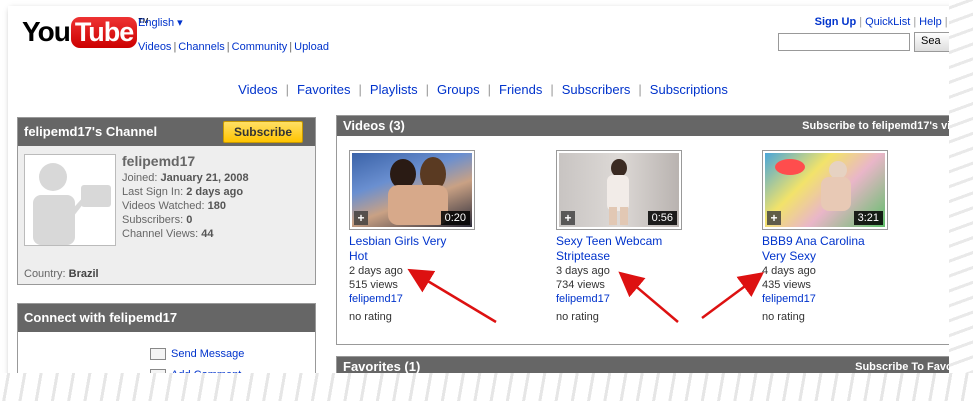  What do you see at coordinates (452, 296) in the screenshot?
I see `arrow-to-video-1-age` at bounding box center [452, 296].